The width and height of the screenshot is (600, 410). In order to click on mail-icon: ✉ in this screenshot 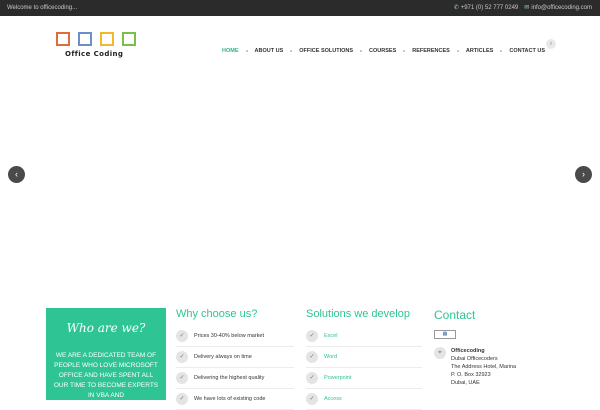, I will do `click(527, 8)`.